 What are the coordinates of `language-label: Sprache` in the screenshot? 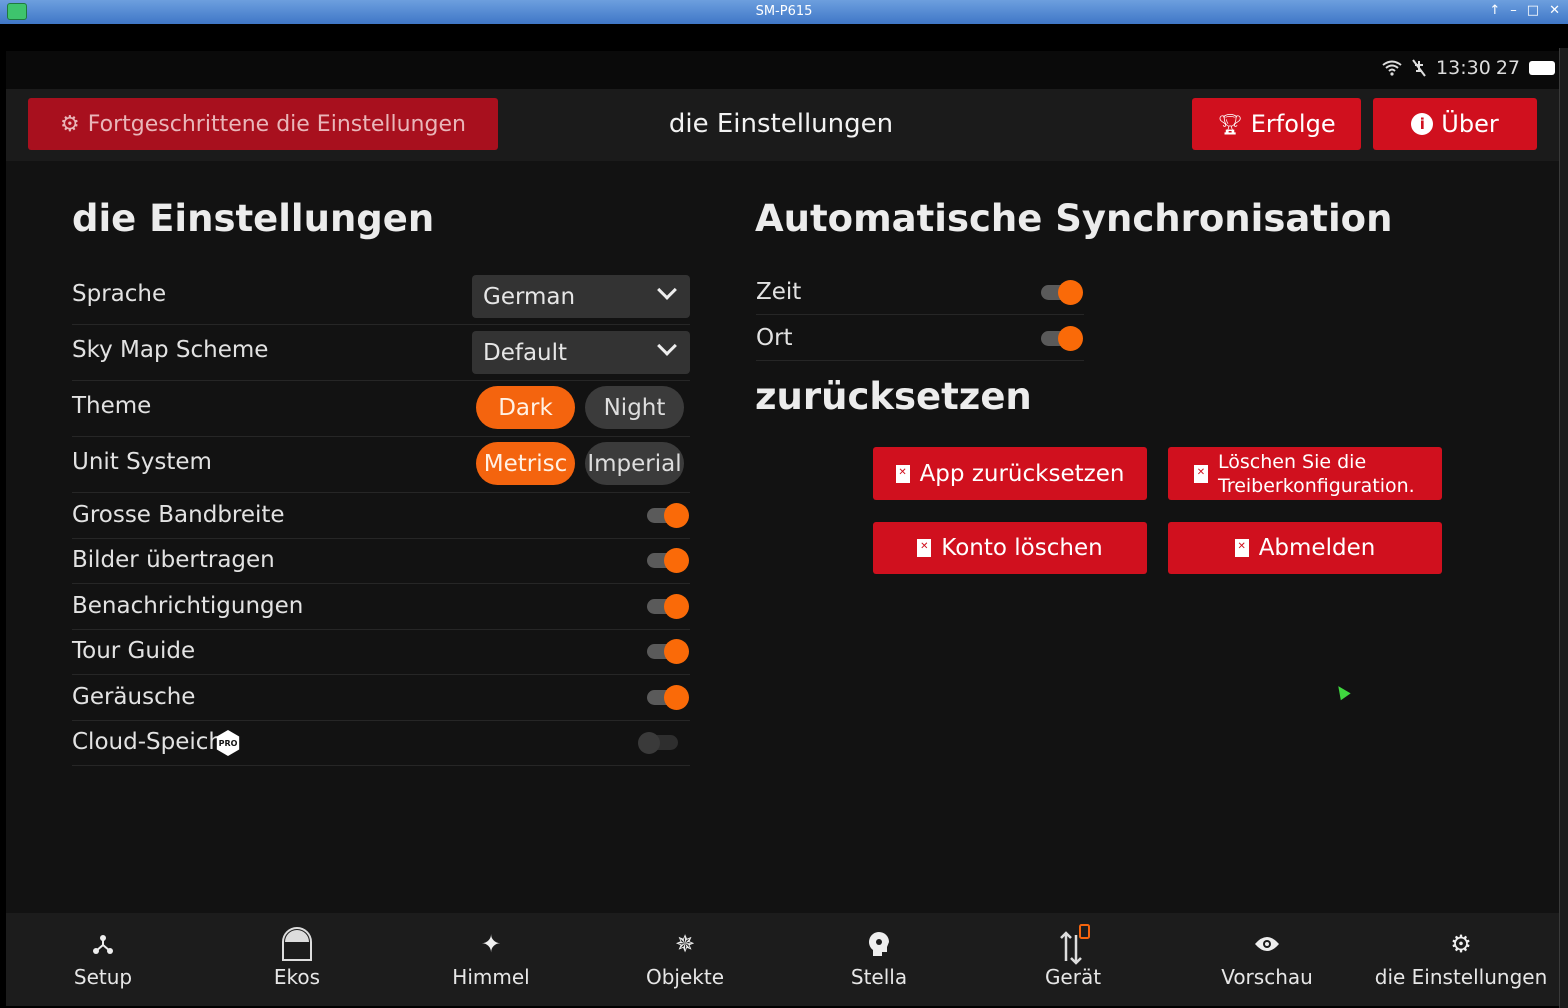 It's located at (119, 294).